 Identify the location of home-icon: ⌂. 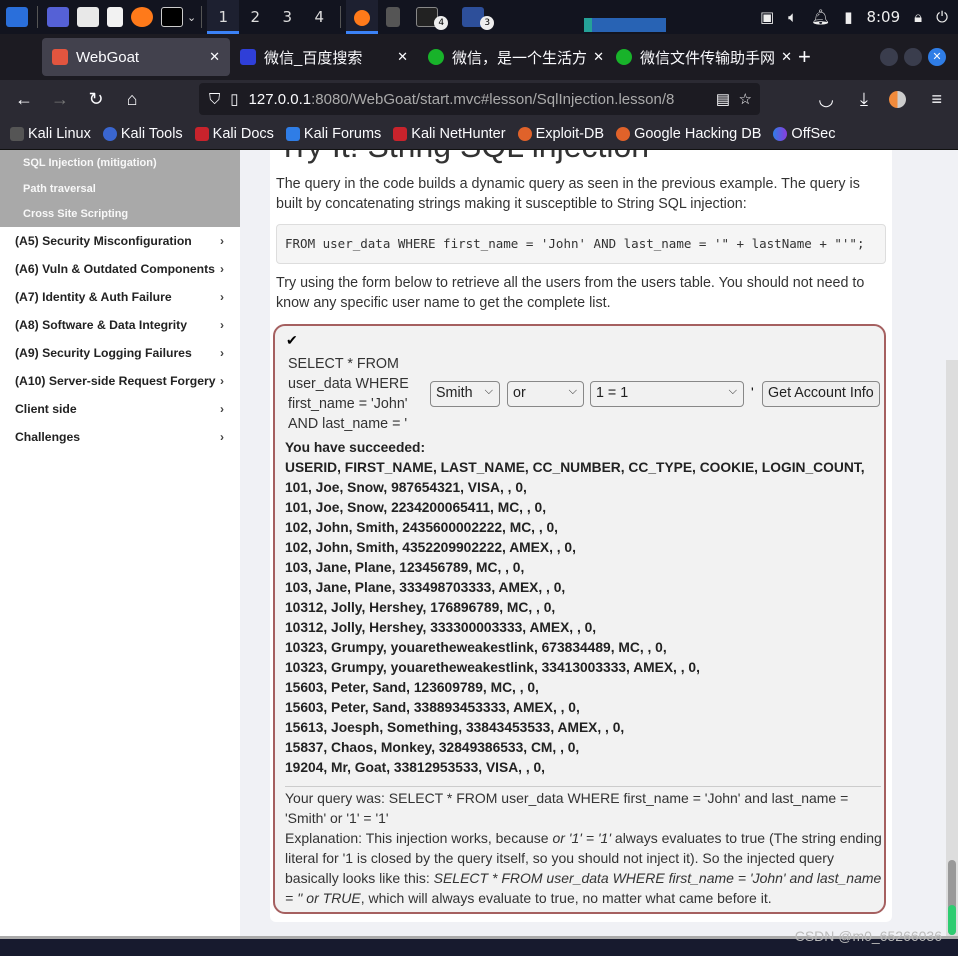
(132, 99).